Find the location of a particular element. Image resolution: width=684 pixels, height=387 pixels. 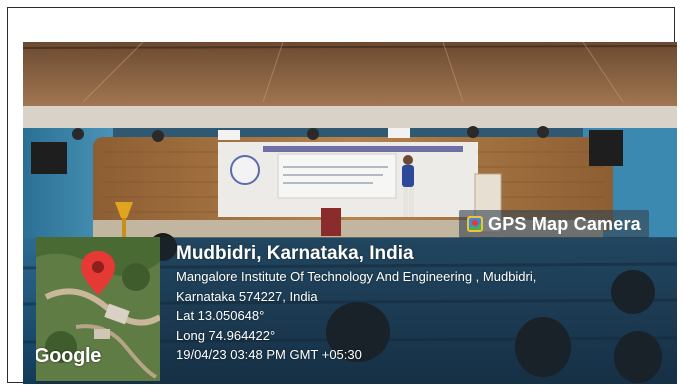

address-line-2: Karnataka 574227, India is located at coordinates (247, 296).